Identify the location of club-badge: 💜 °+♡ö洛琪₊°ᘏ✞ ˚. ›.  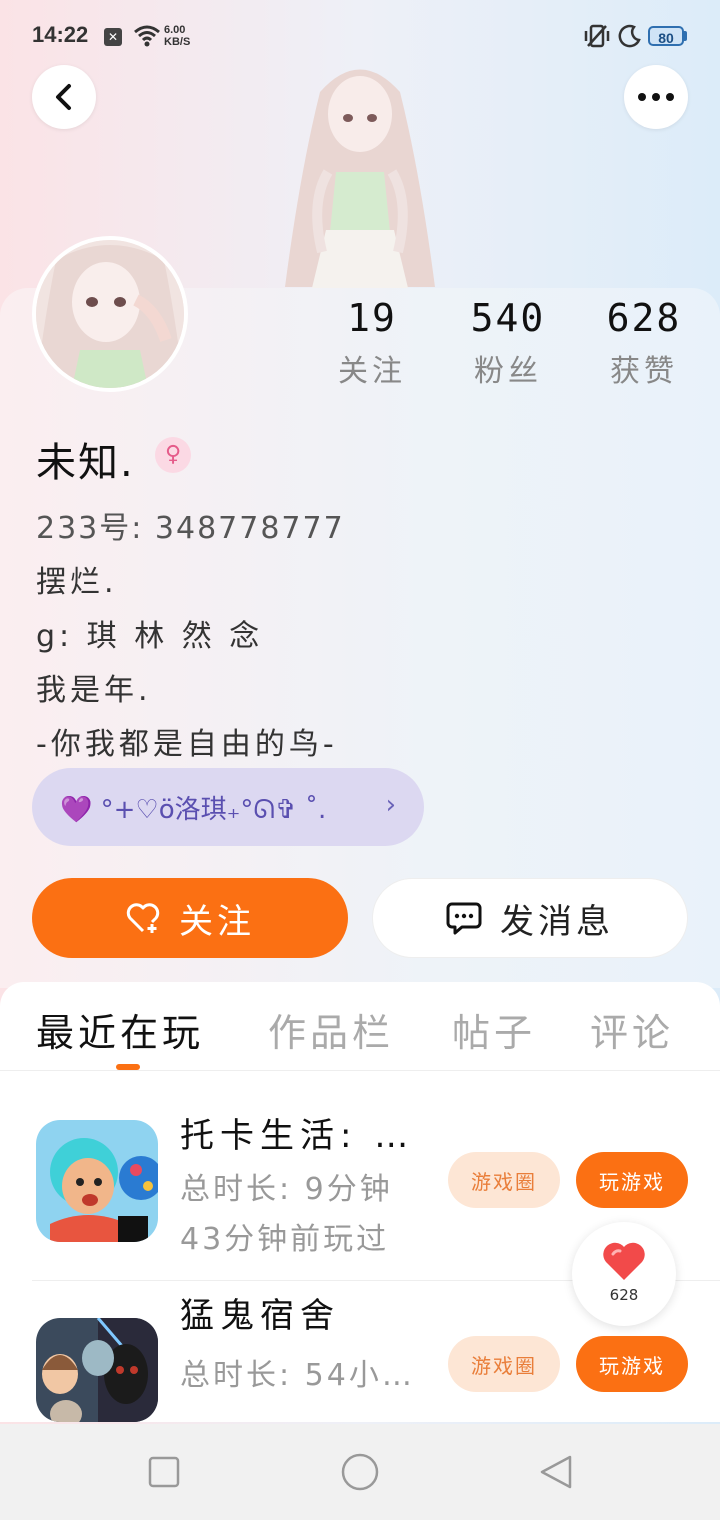
(228, 807).